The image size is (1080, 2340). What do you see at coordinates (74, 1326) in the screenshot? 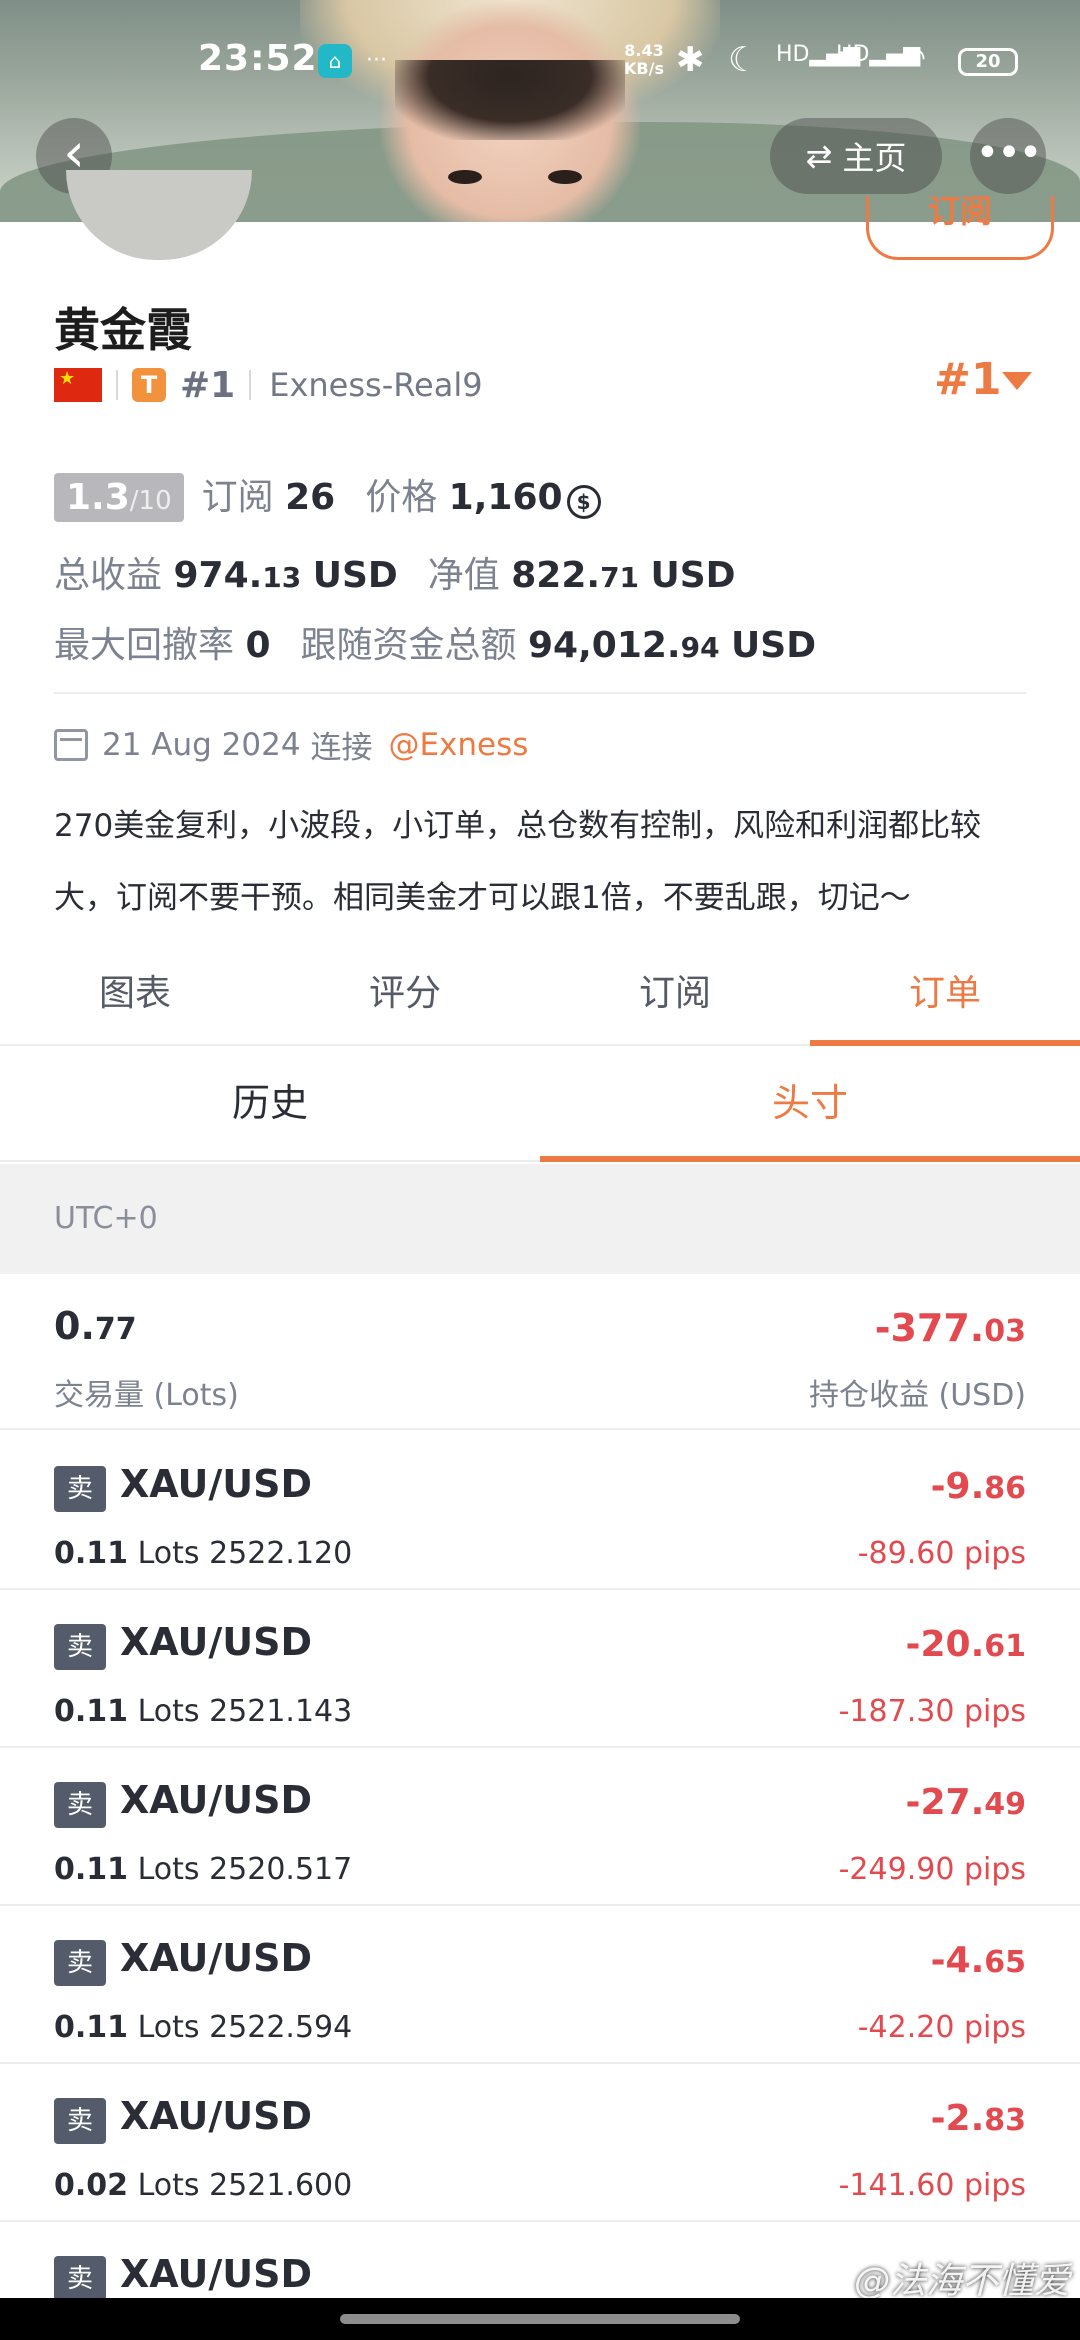
I see `total-lots-int: 0.` at bounding box center [74, 1326].